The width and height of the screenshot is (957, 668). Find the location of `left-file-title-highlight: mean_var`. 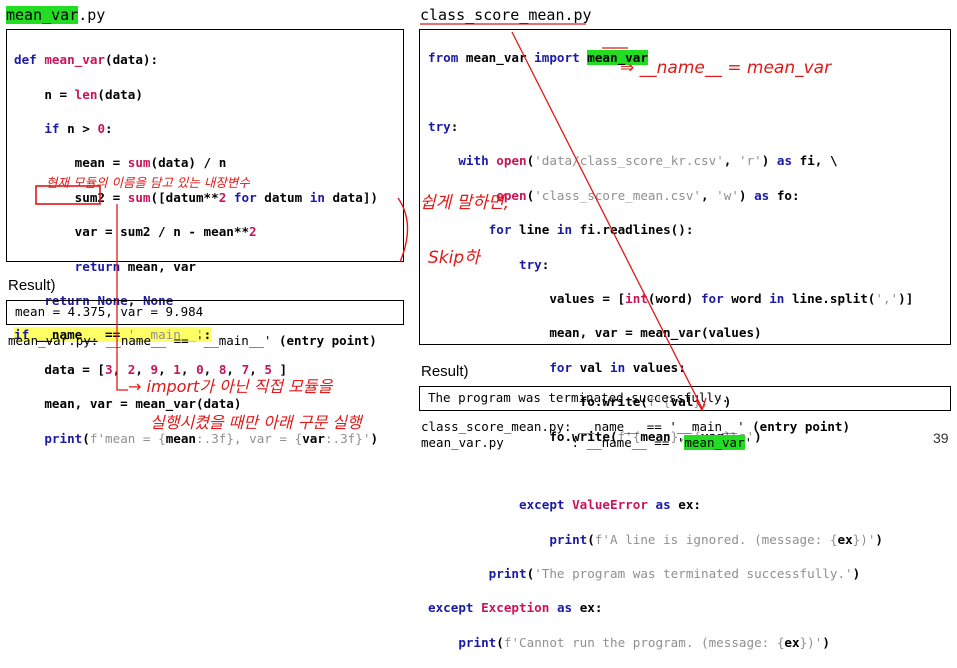

left-file-title-highlight: mean_var is located at coordinates (42, 15).